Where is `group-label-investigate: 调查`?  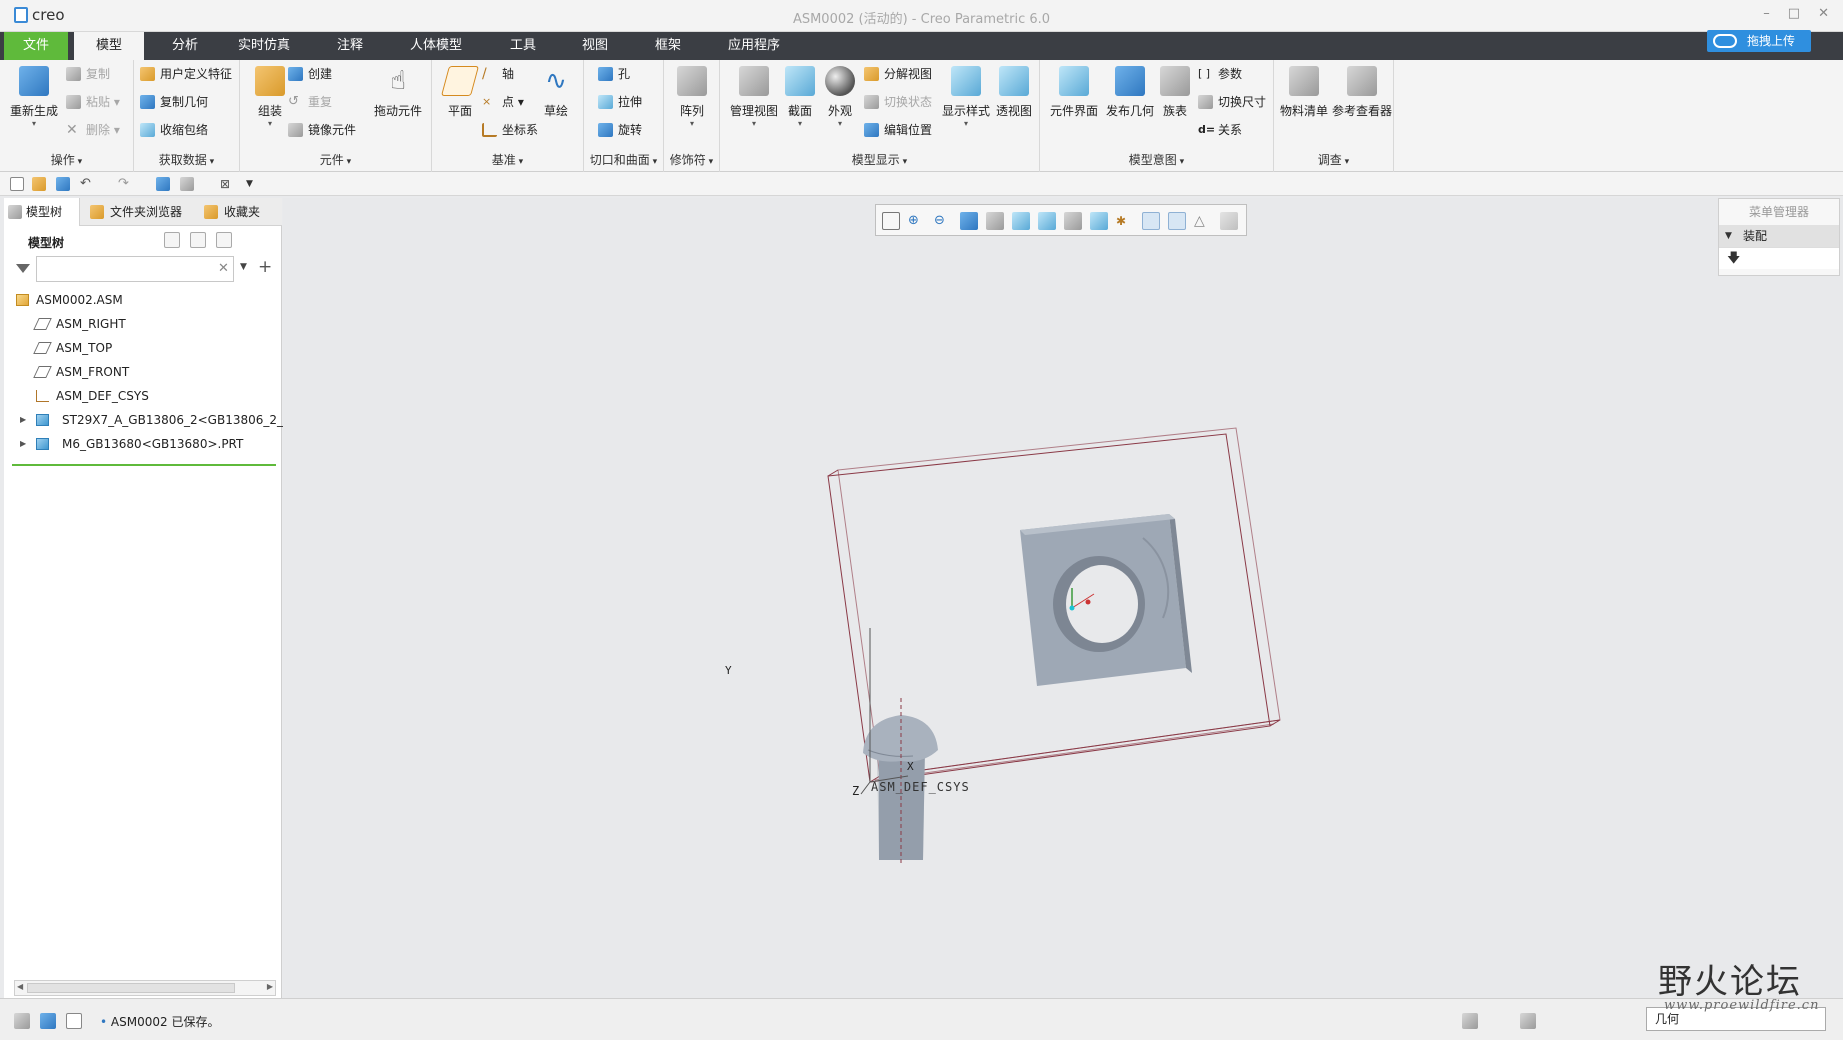 group-label-investigate: 调查 is located at coordinates (1333, 159).